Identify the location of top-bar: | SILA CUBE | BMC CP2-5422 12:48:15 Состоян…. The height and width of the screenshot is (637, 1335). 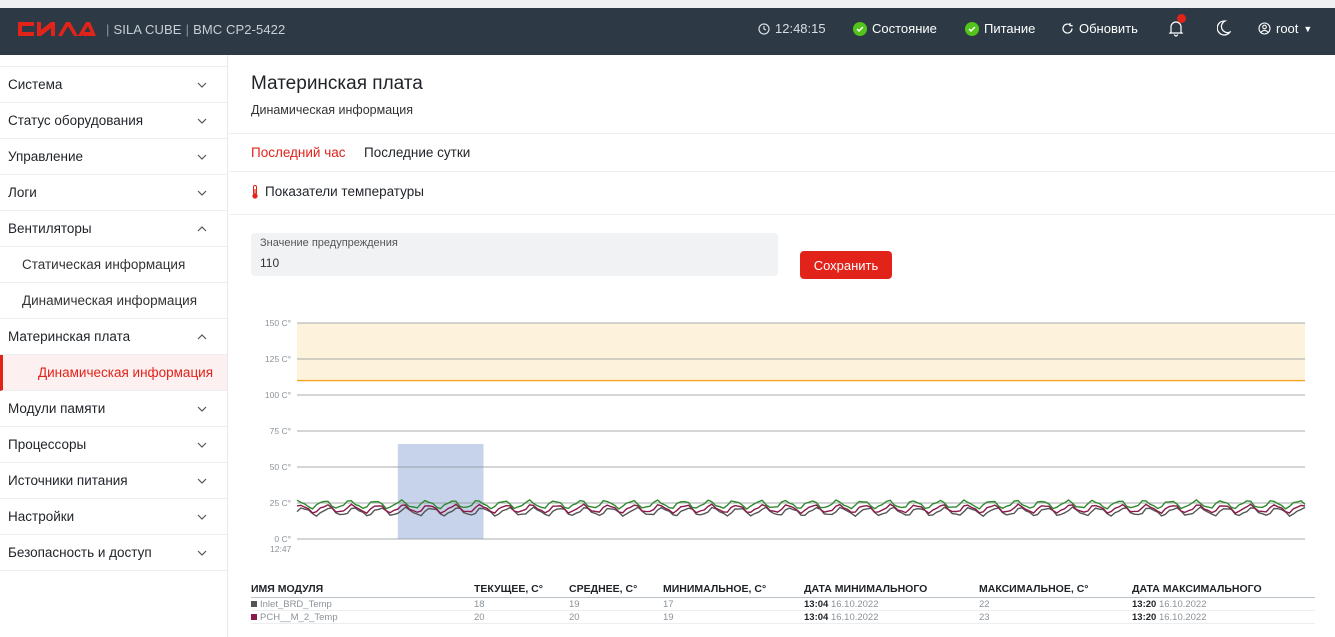
(667, 27).